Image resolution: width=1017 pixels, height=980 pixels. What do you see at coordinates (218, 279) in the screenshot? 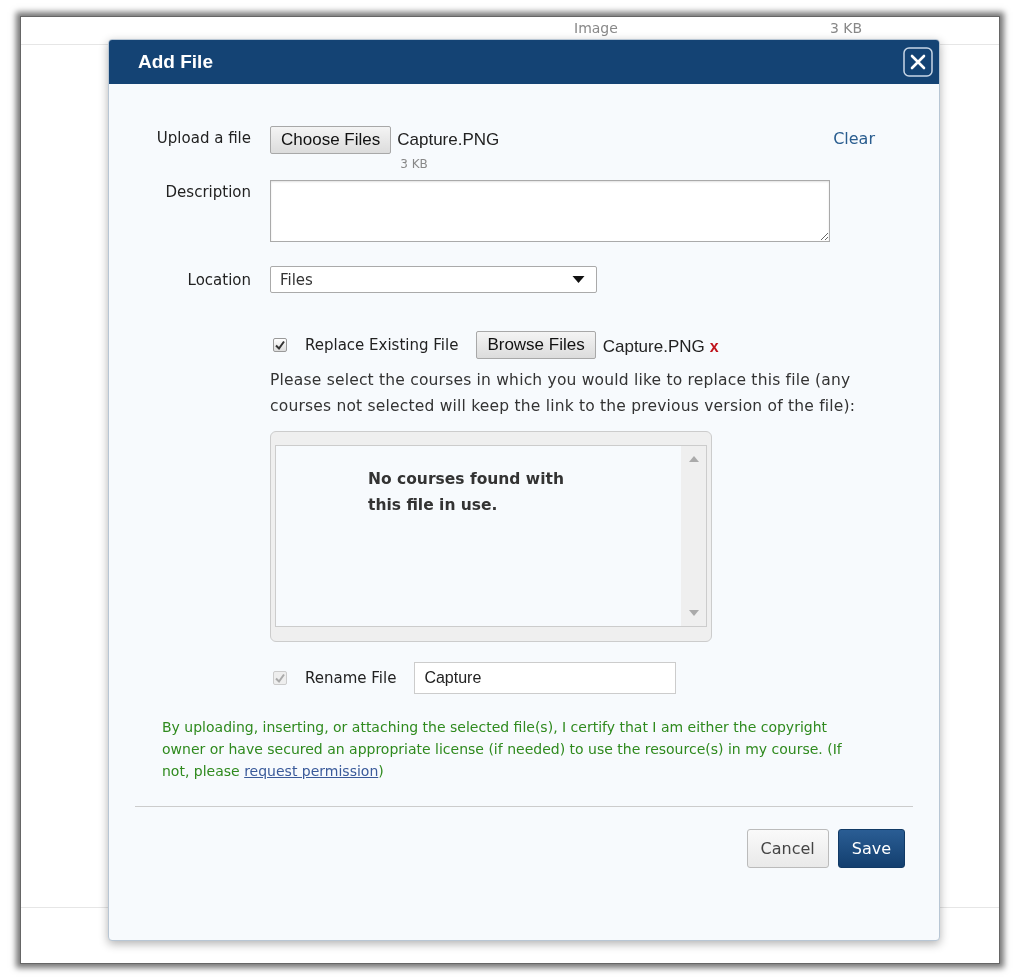
I see `field-label: Location` at bounding box center [218, 279].